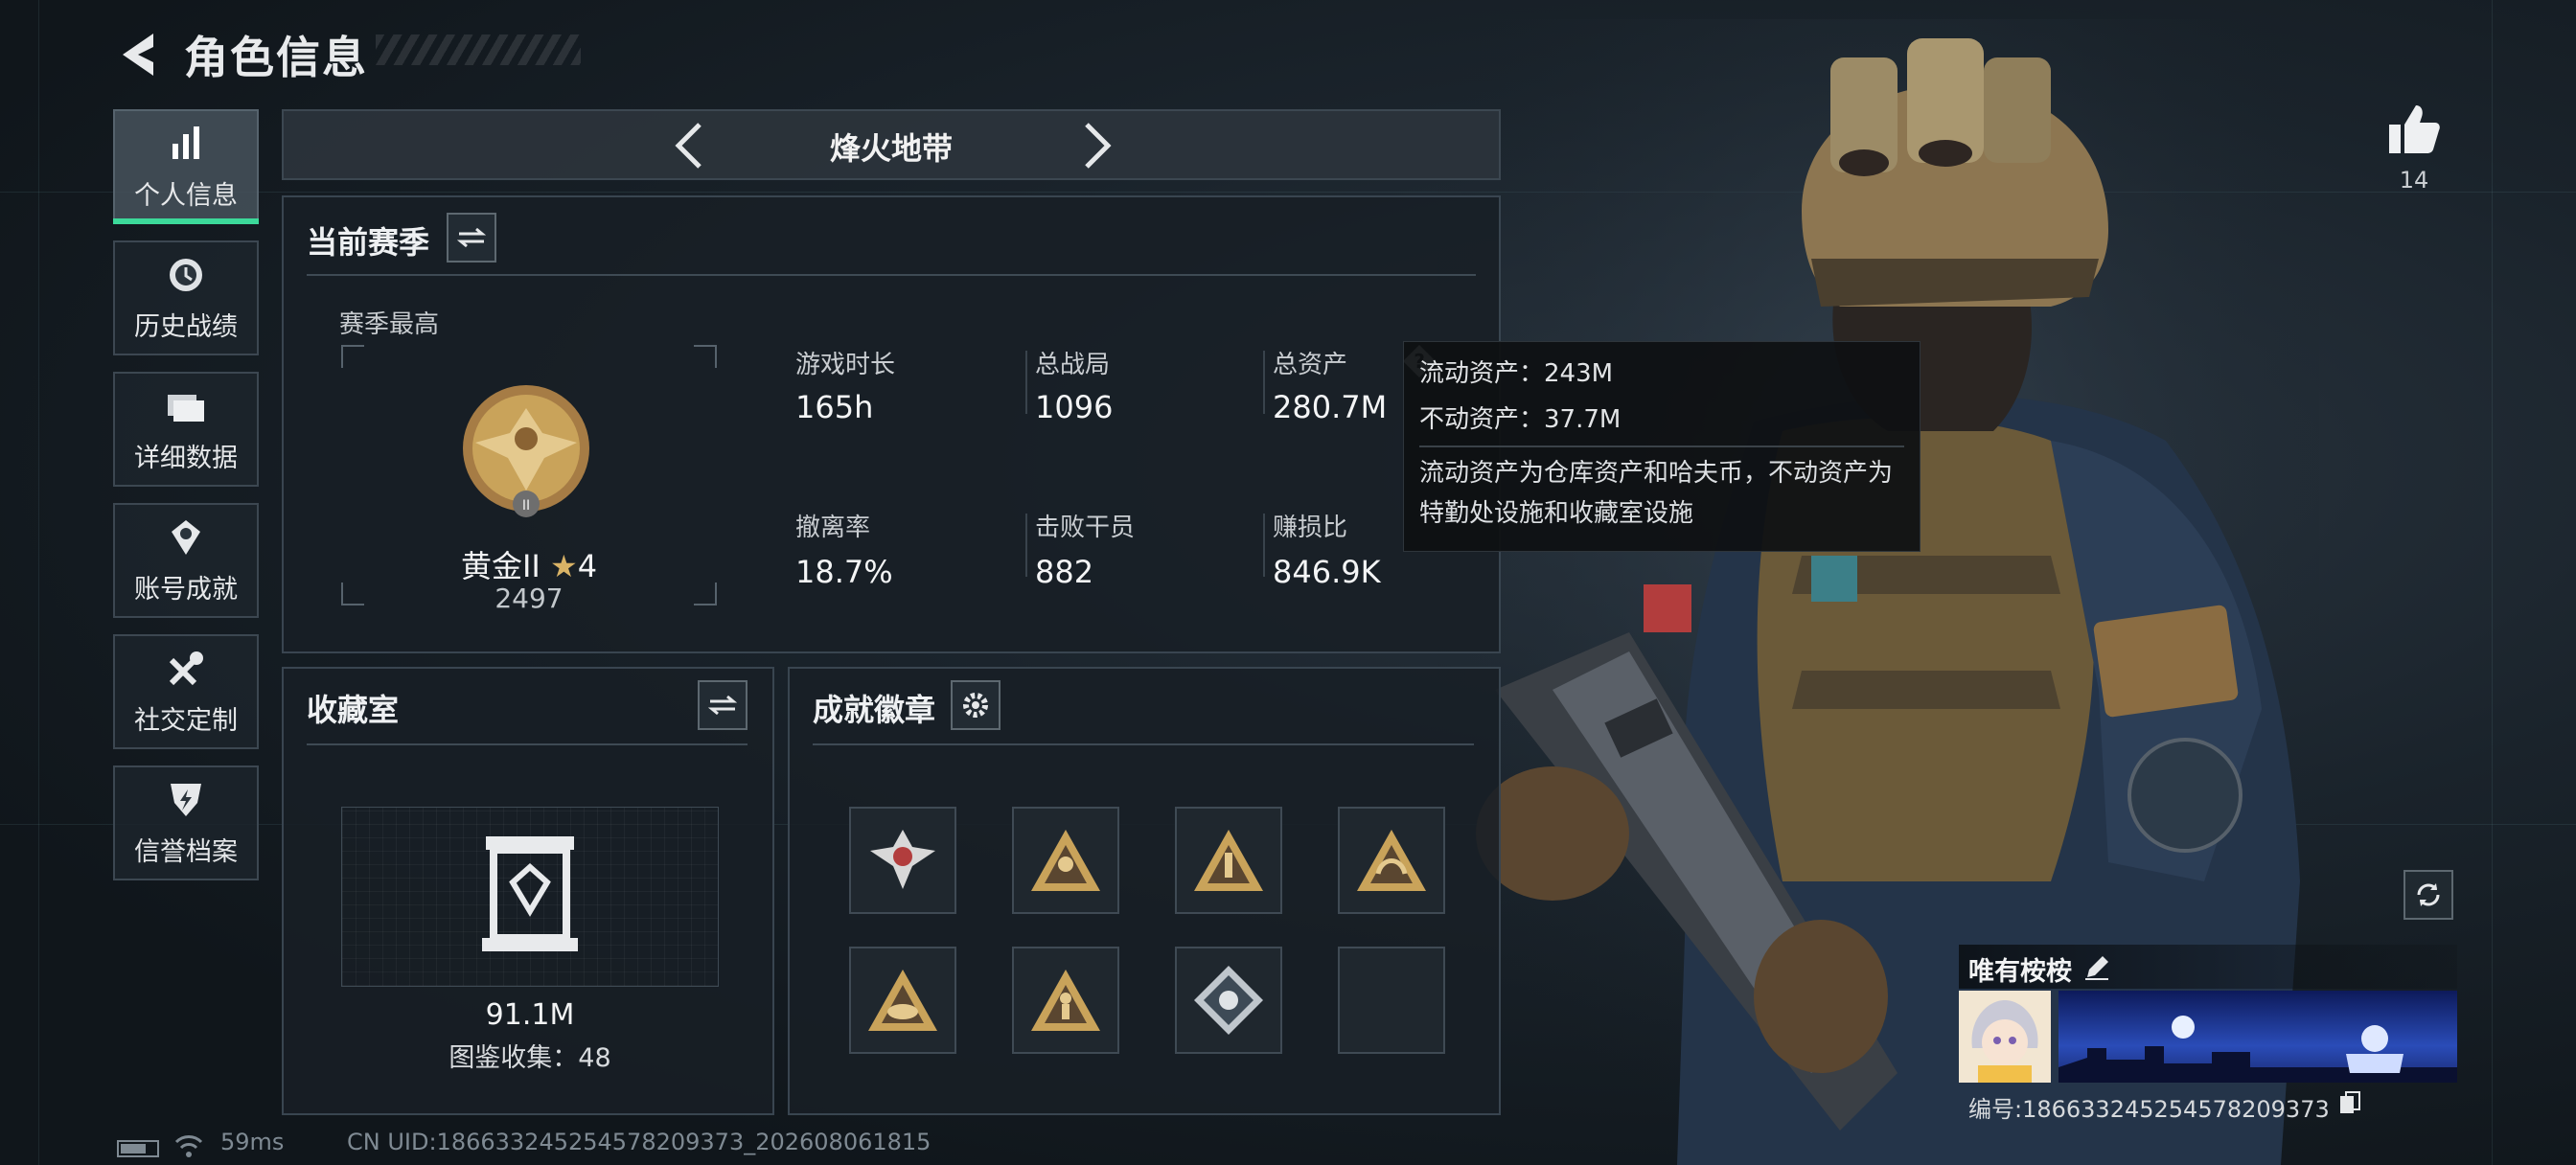  Describe the element at coordinates (353, 710) in the screenshot. I see `collection-title: 收藏室` at that location.